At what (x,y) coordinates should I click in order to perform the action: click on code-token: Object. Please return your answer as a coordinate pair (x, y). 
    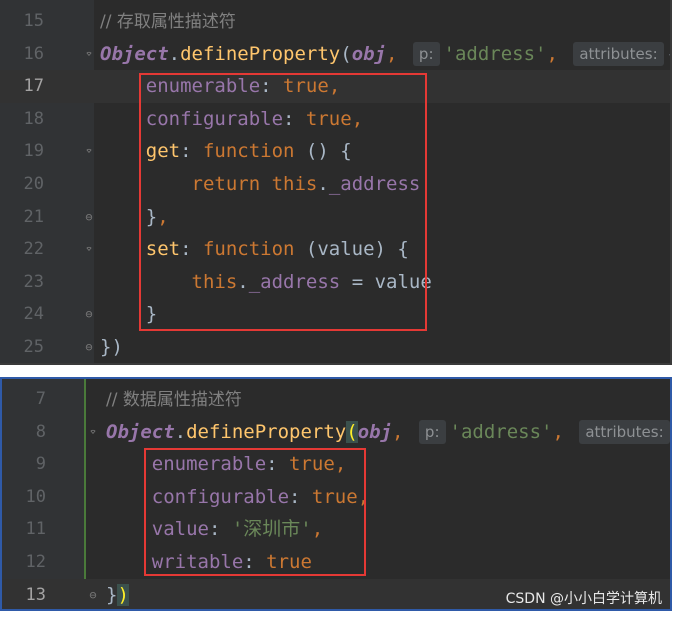
    Looking at the image, I should click on (134, 53).